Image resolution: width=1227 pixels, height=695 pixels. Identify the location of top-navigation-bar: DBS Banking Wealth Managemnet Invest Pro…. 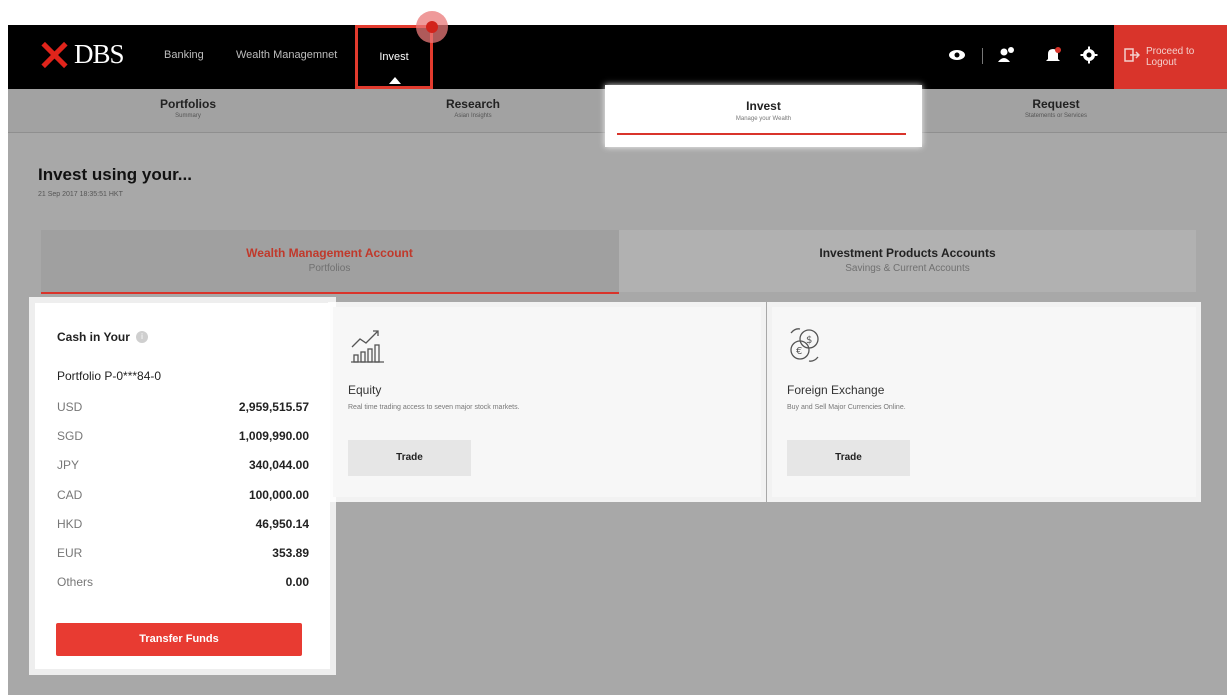
(617, 57).